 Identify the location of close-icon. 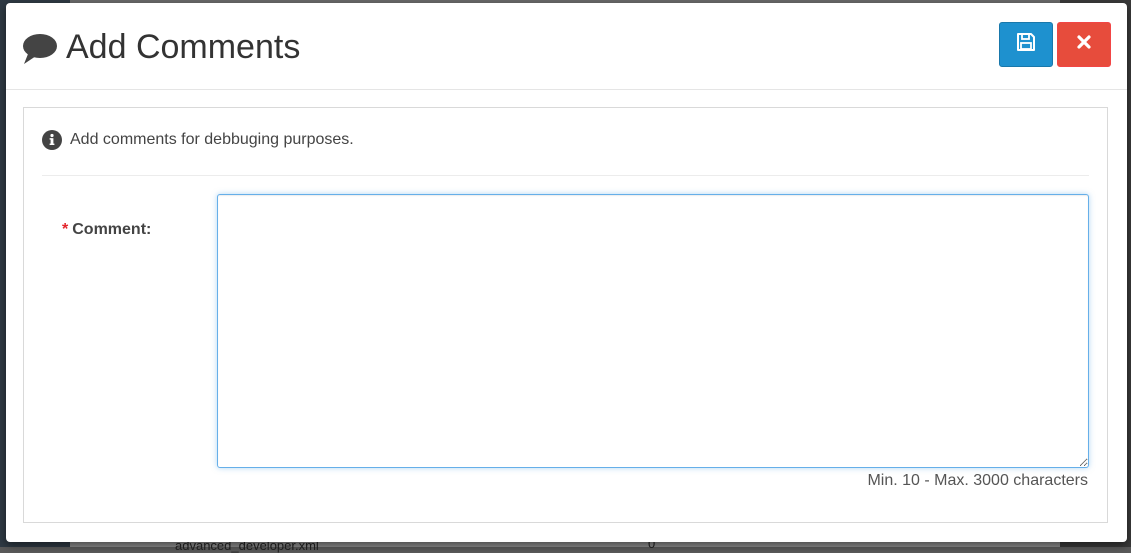
(1084, 44).